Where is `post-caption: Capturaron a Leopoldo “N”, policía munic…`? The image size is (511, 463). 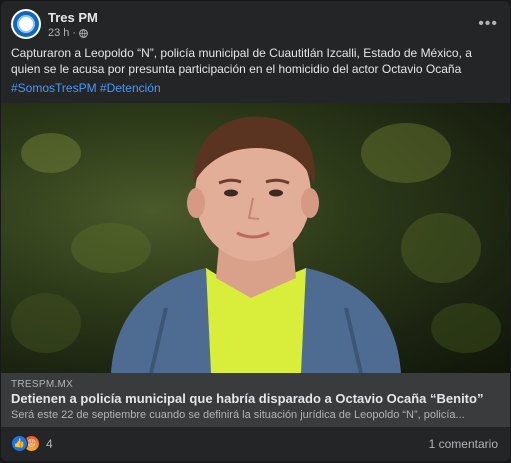
post-caption: Capturaron a Leopoldo “N”, policía munic… is located at coordinates (241, 61).